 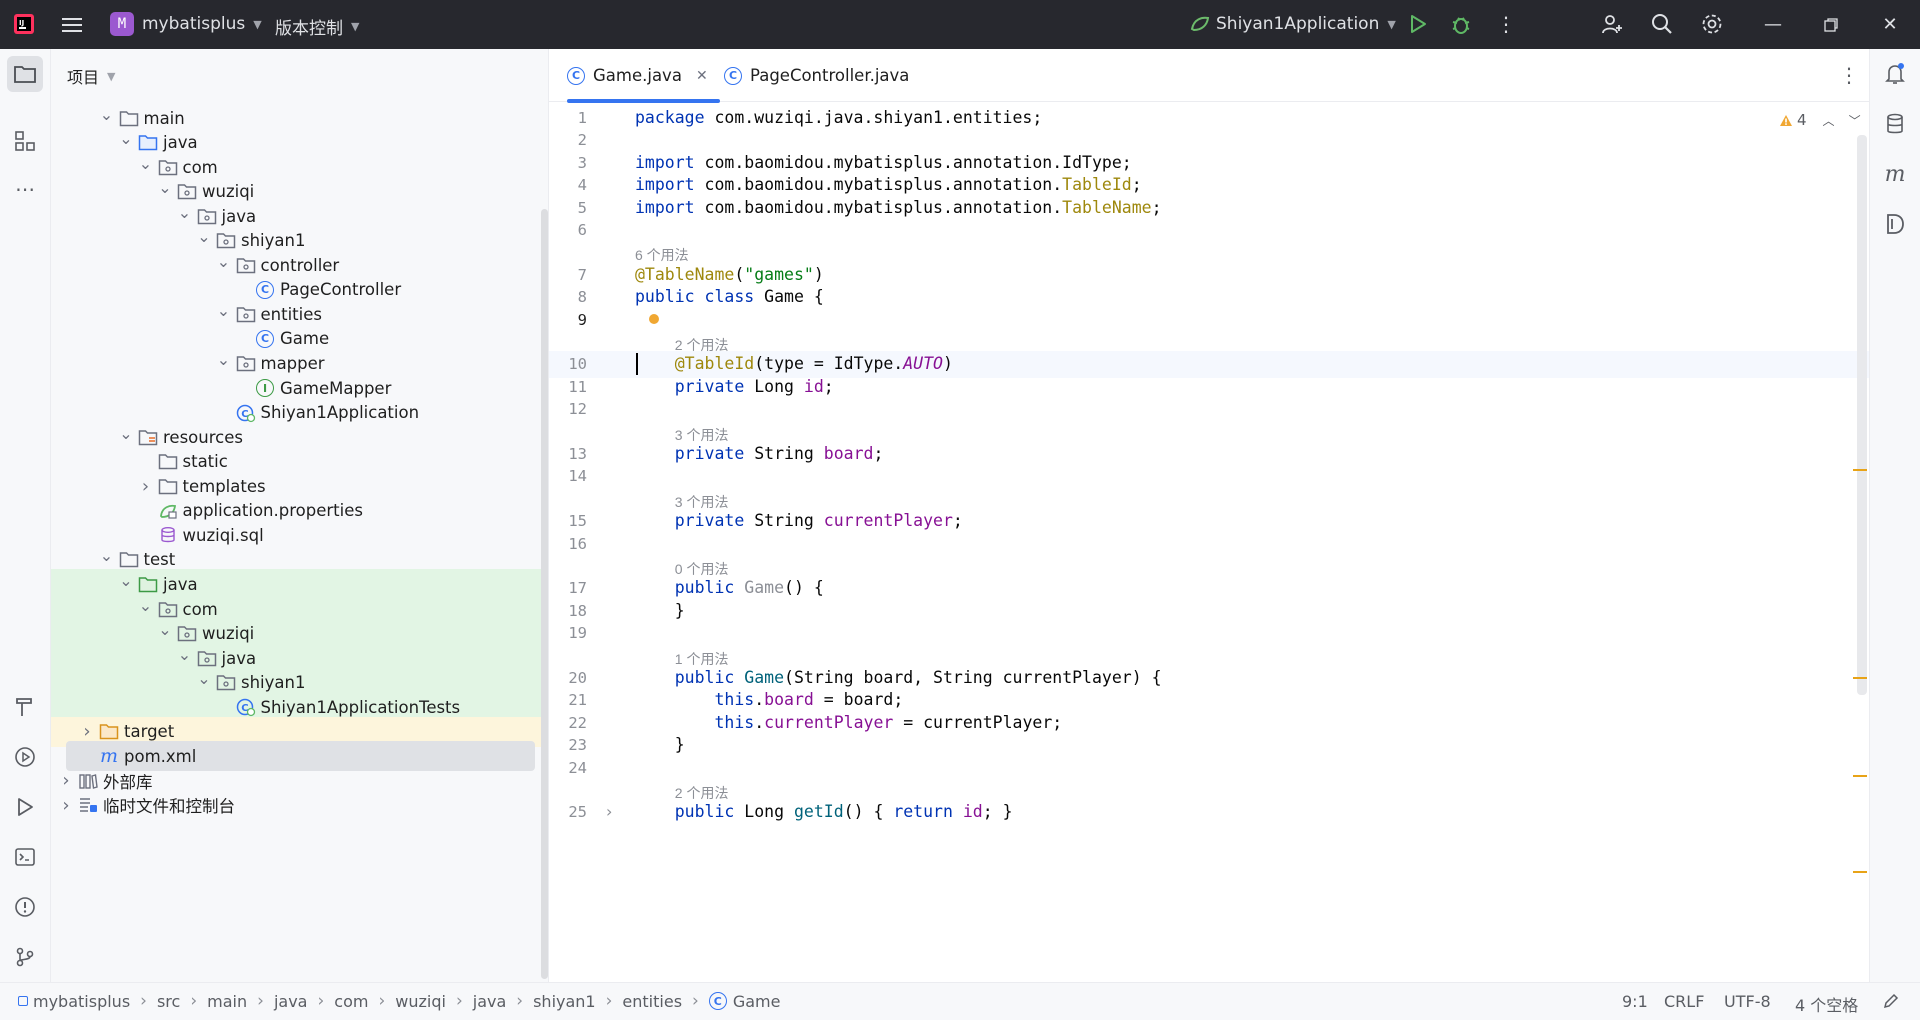 What do you see at coordinates (609, 811) in the screenshot?
I see `fold-toggle-icon: ›` at bounding box center [609, 811].